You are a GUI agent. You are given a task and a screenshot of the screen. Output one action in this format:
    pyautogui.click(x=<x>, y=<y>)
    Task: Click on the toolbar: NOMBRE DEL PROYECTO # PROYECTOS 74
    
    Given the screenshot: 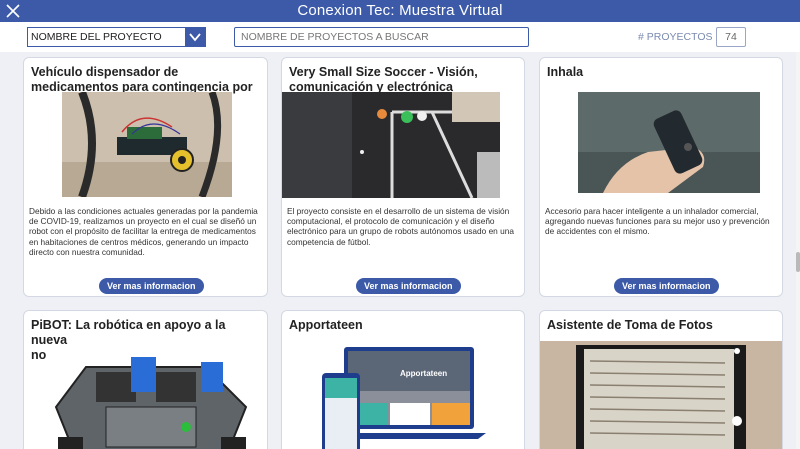 What is the action you would take?
    pyautogui.click(x=400, y=37)
    